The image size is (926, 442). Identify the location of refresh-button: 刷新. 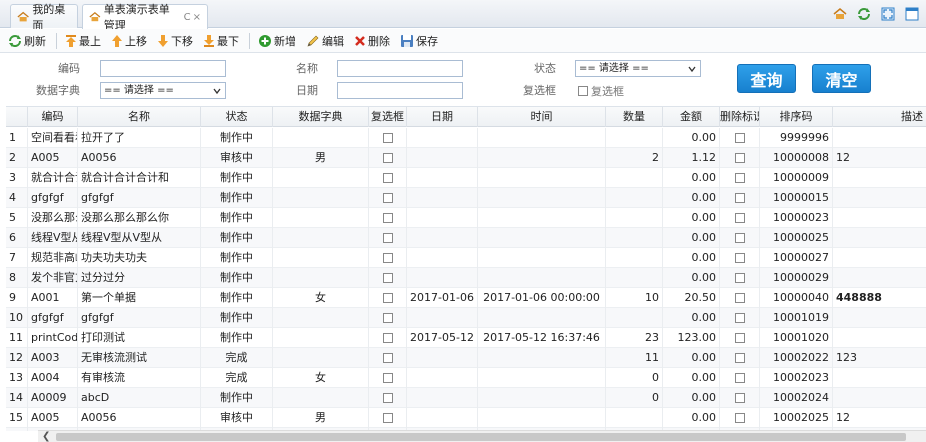
(27, 41).